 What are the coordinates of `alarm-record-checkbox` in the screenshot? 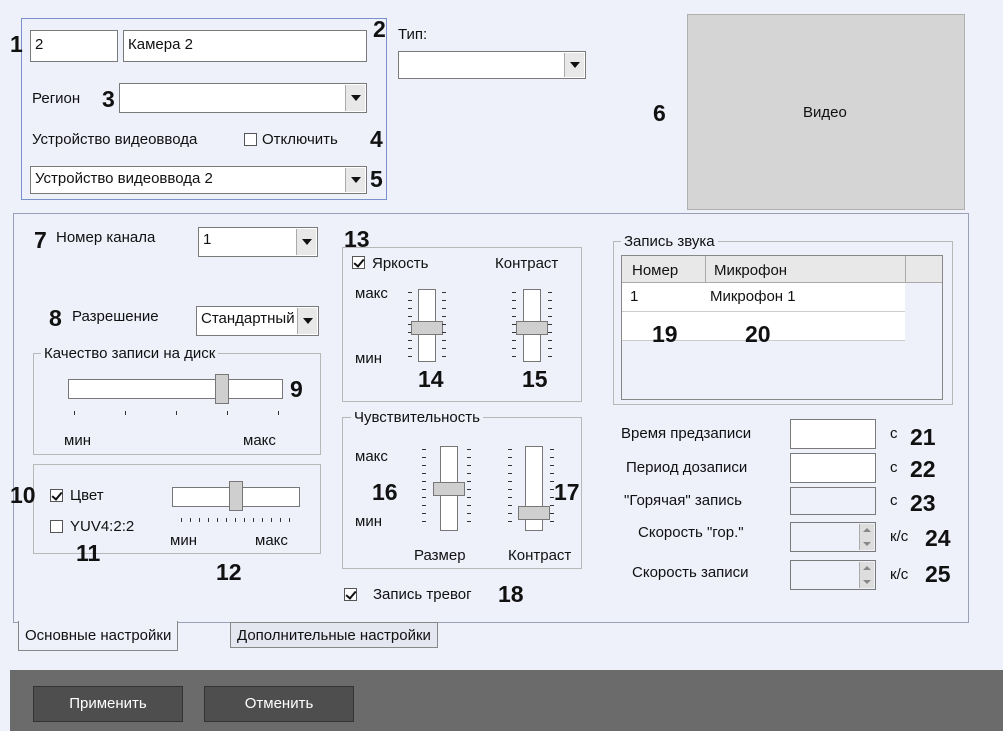 It's located at (350, 594).